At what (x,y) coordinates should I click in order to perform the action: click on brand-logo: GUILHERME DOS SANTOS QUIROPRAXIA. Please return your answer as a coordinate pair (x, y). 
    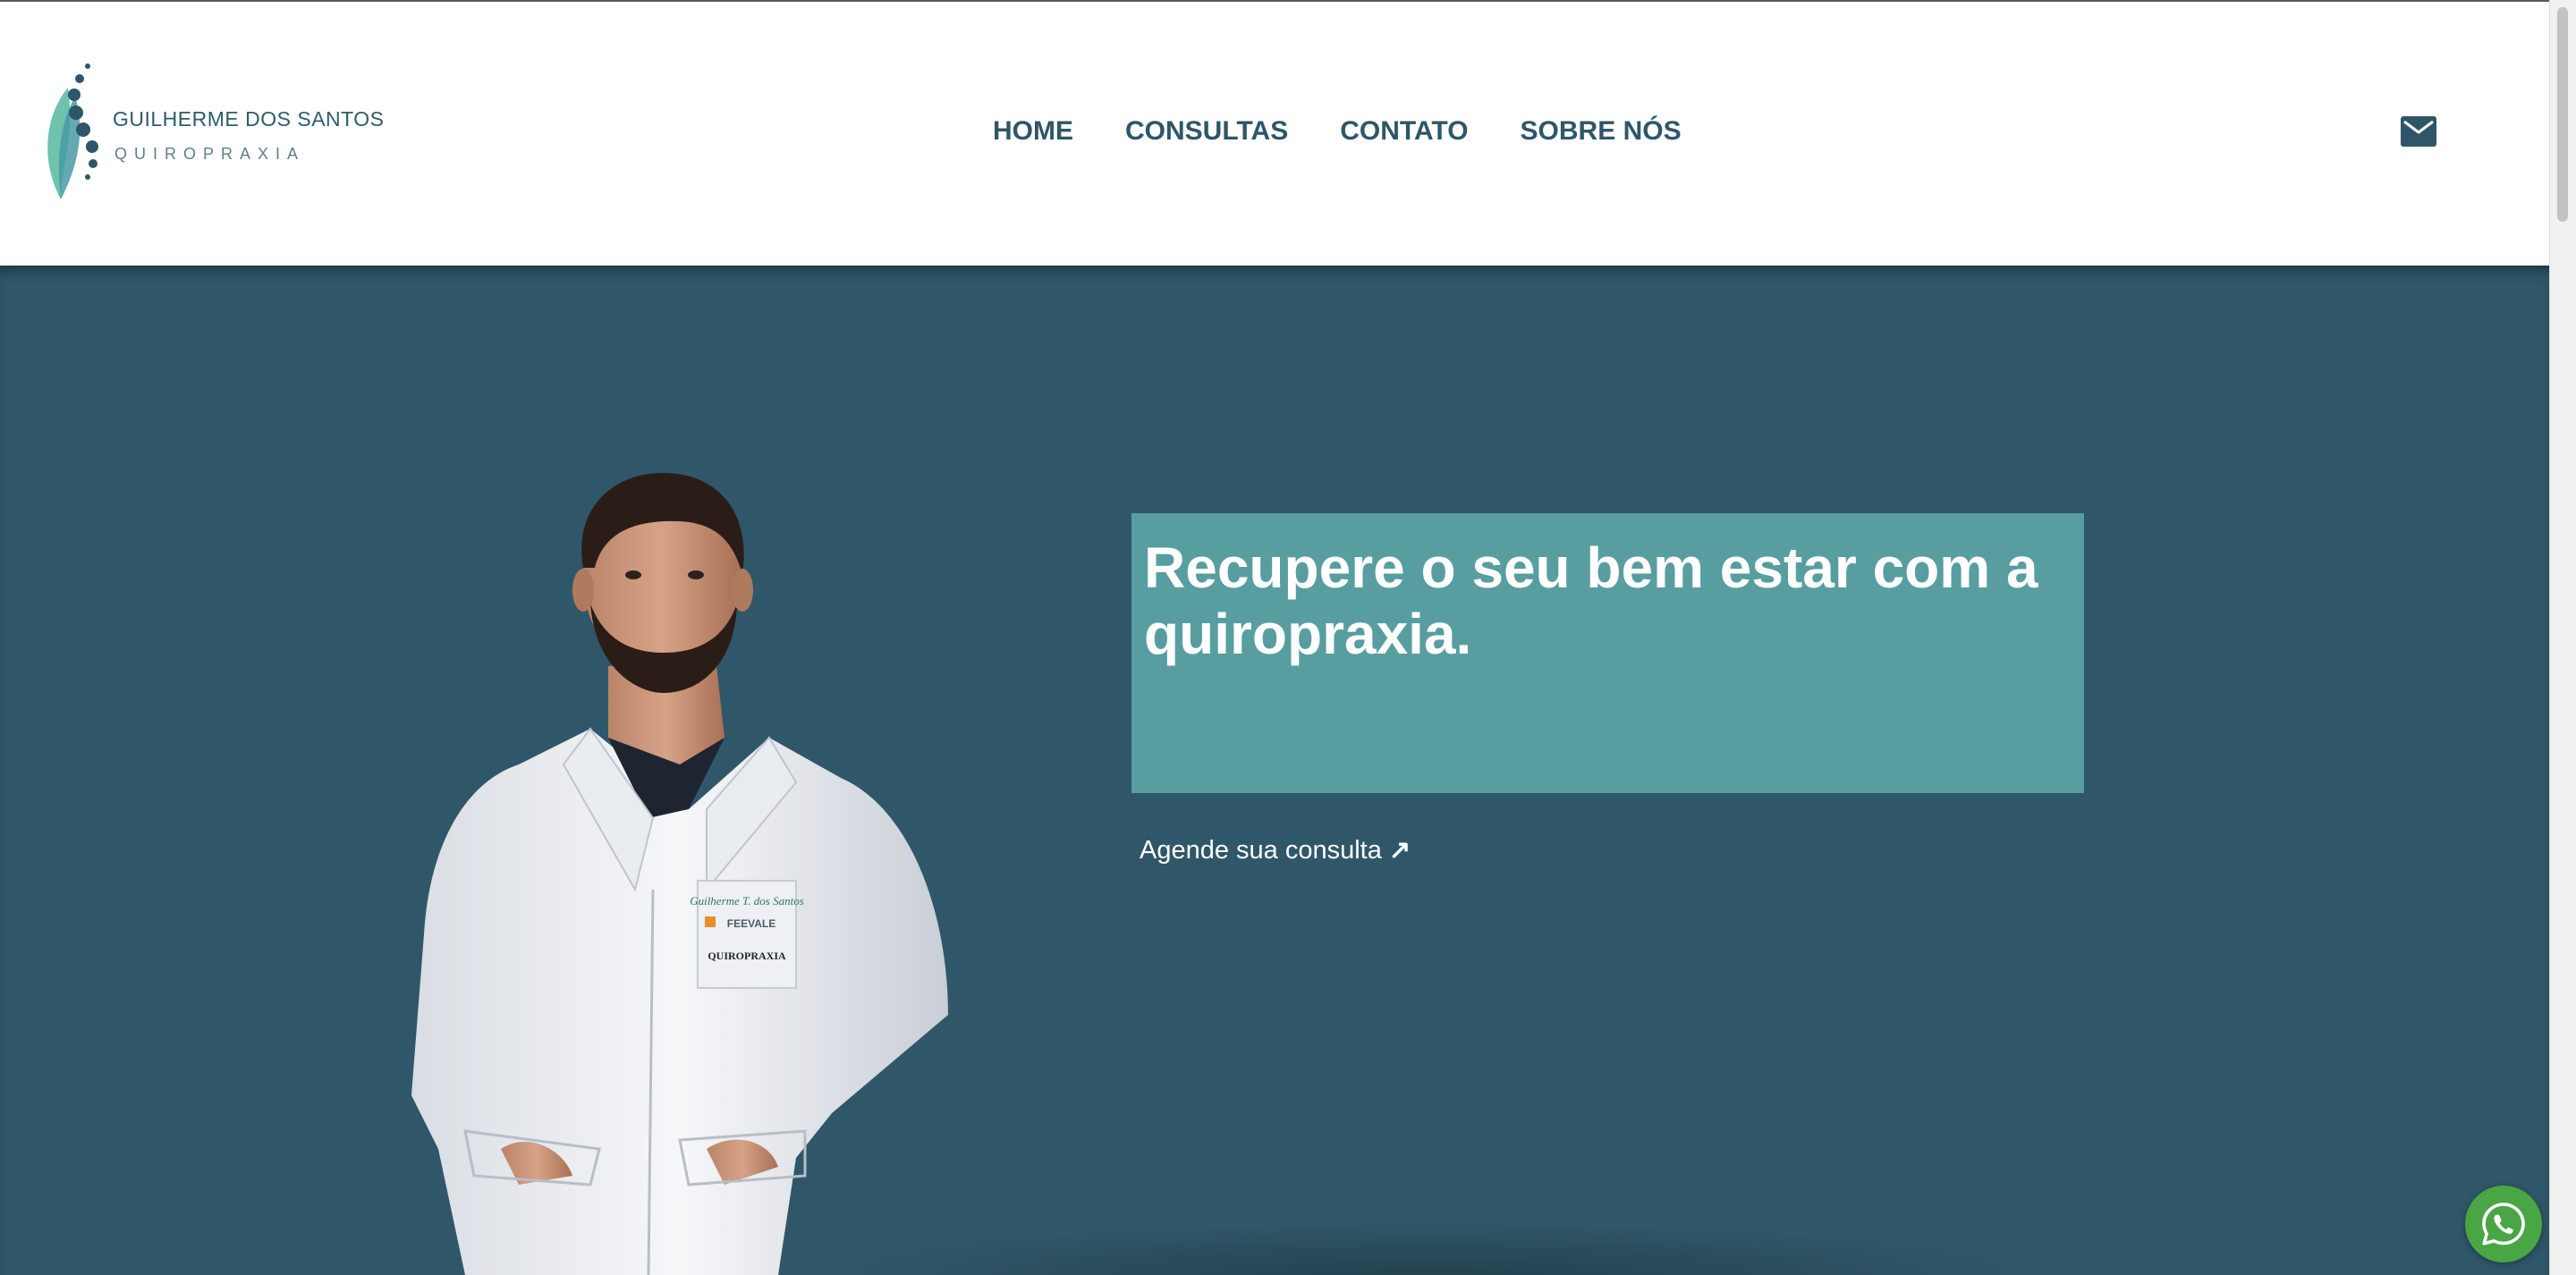
    Looking at the image, I should click on (212, 132).